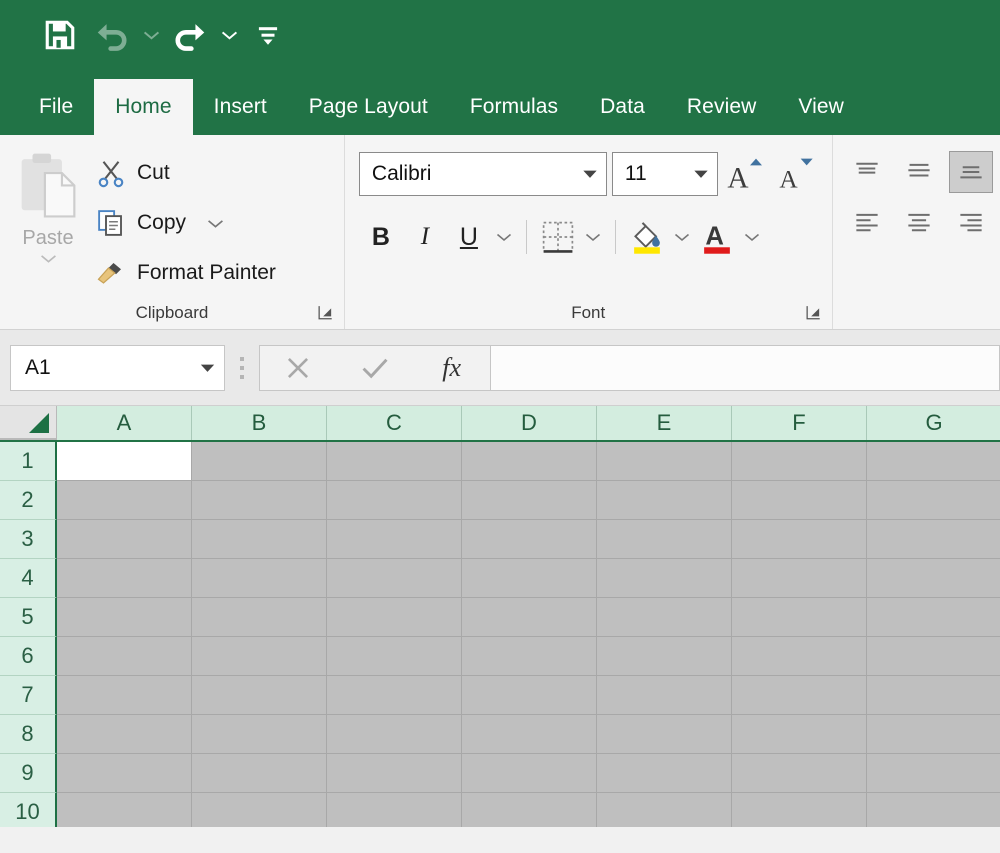  What do you see at coordinates (529, 734) in the screenshot?
I see `cell-d8` at bounding box center [529, 734].